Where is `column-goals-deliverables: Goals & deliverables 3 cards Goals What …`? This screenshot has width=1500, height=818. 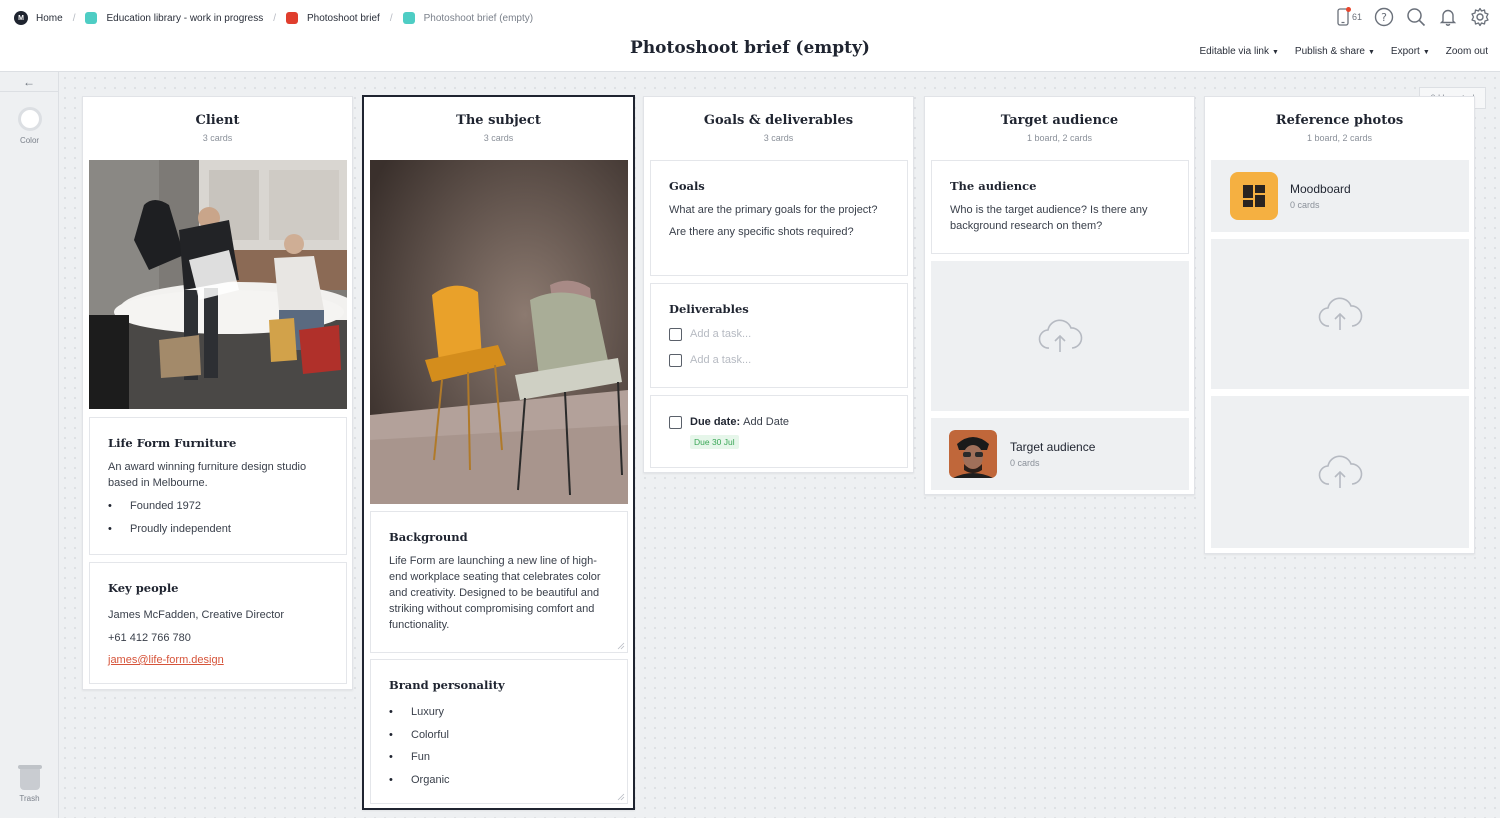 column-goals-deliverables: Goals & deliverables 3 cards Goals What … is located at coordinates (778, 284).